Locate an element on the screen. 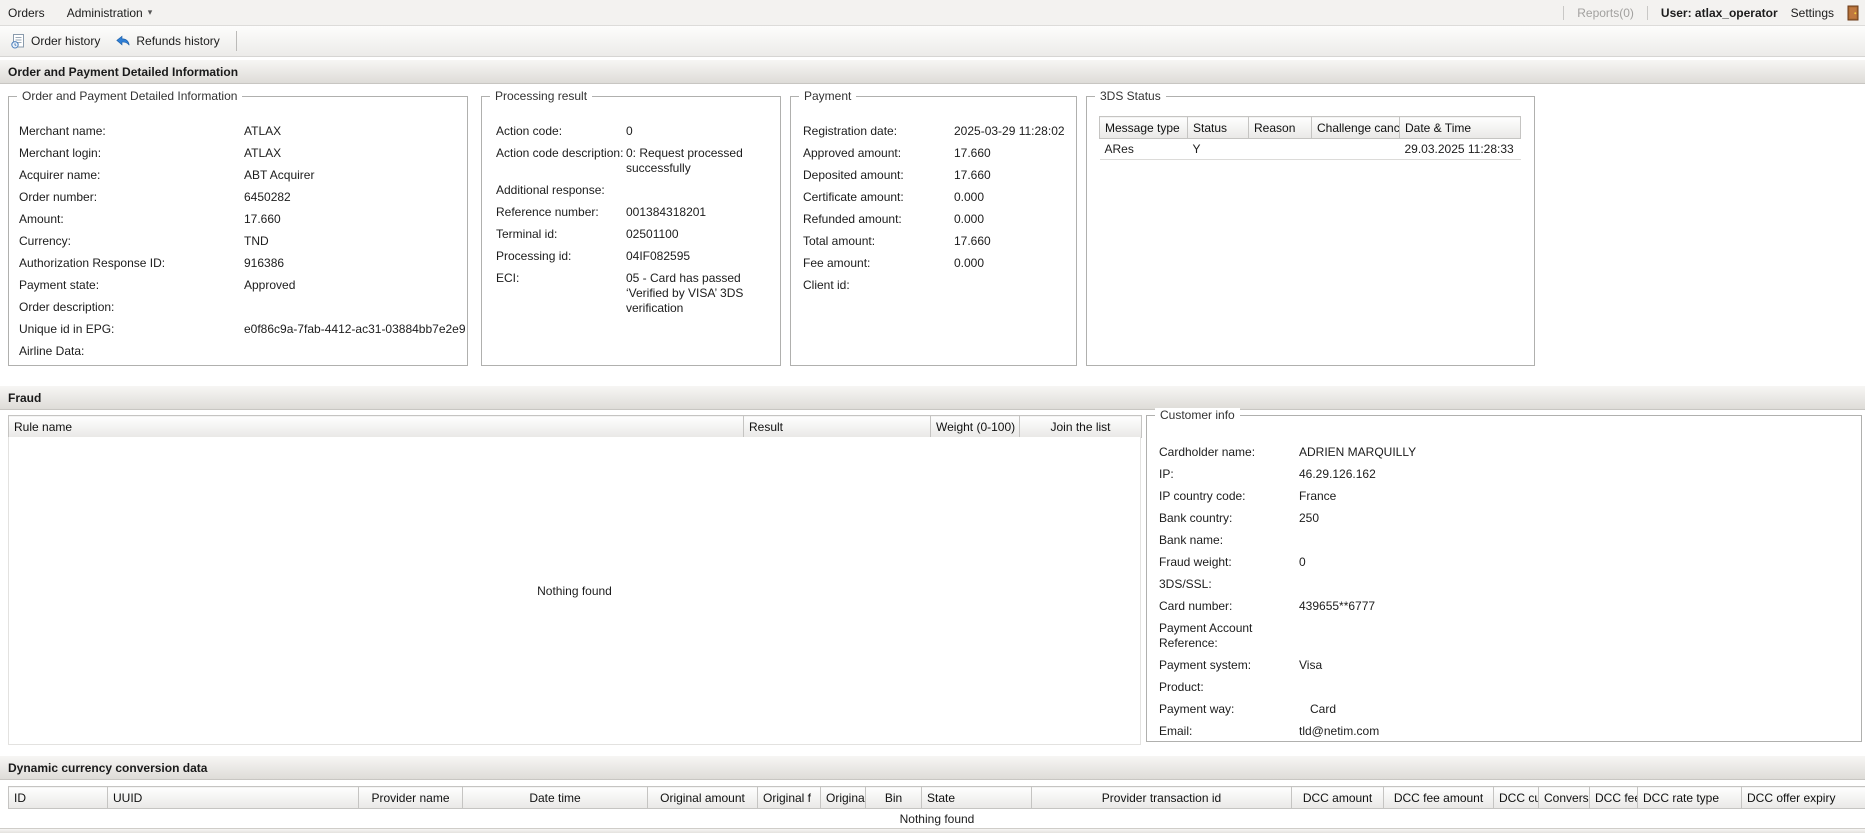 The height and width of the screenshot is (833, 1865). field-value: TND is located at coordinates (256, 241).